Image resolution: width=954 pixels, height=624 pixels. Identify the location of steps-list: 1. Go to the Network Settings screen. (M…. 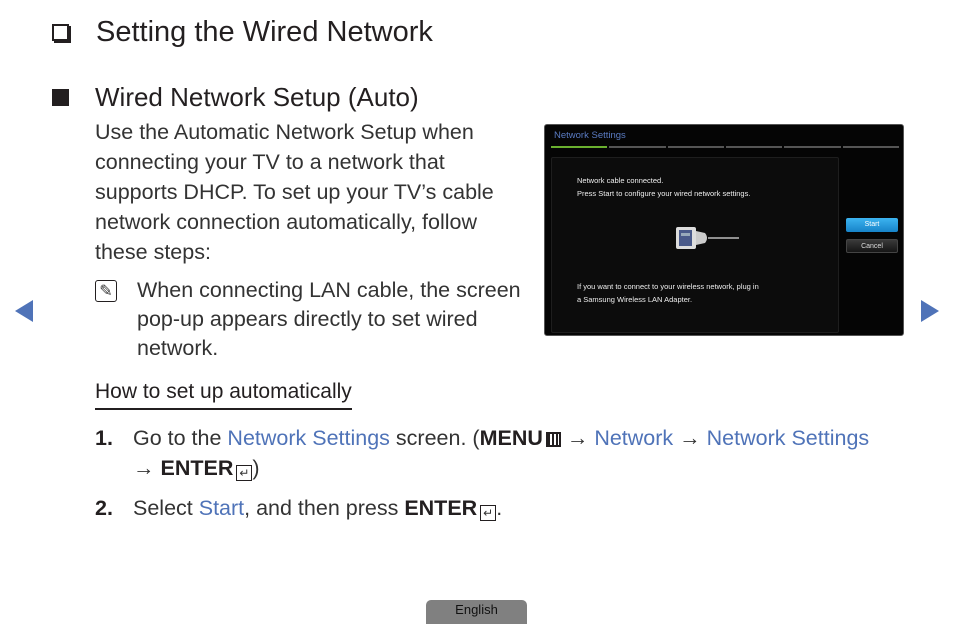
(485, 478).